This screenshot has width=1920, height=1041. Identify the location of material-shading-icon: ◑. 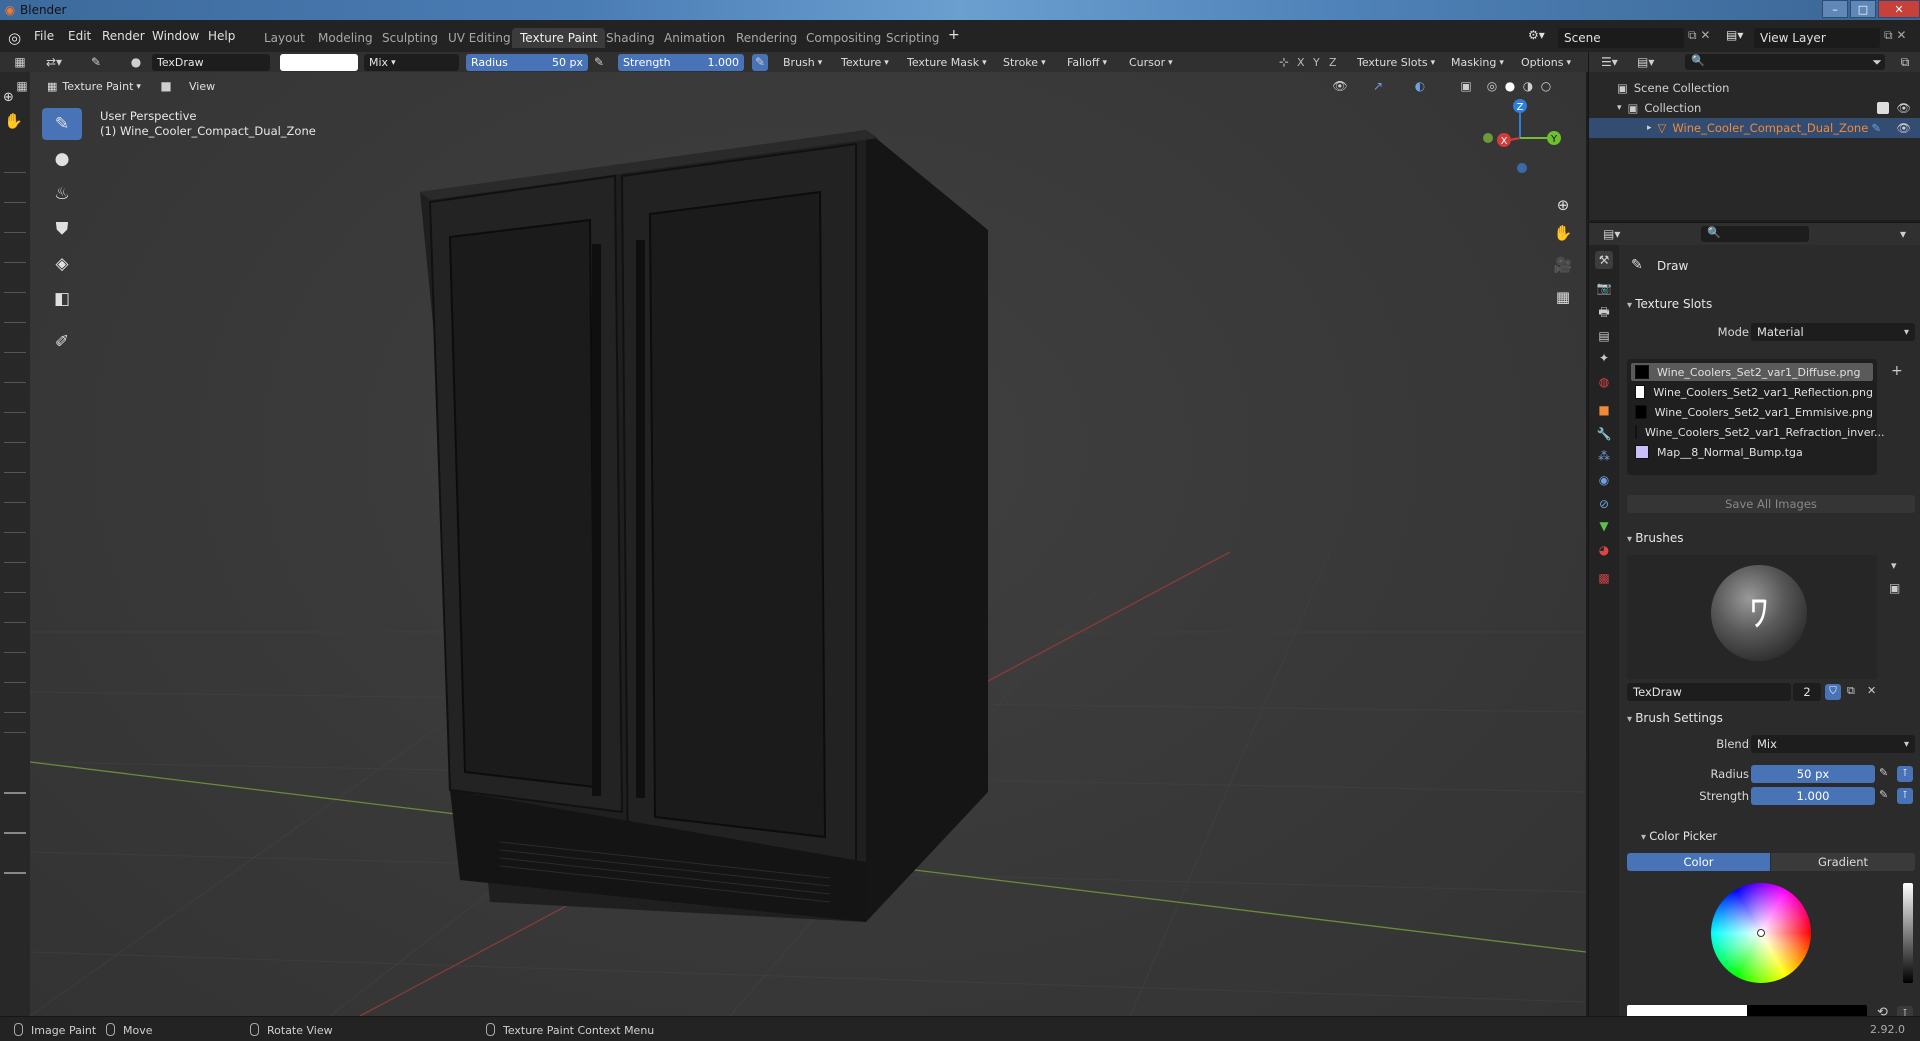
(1528, 86).